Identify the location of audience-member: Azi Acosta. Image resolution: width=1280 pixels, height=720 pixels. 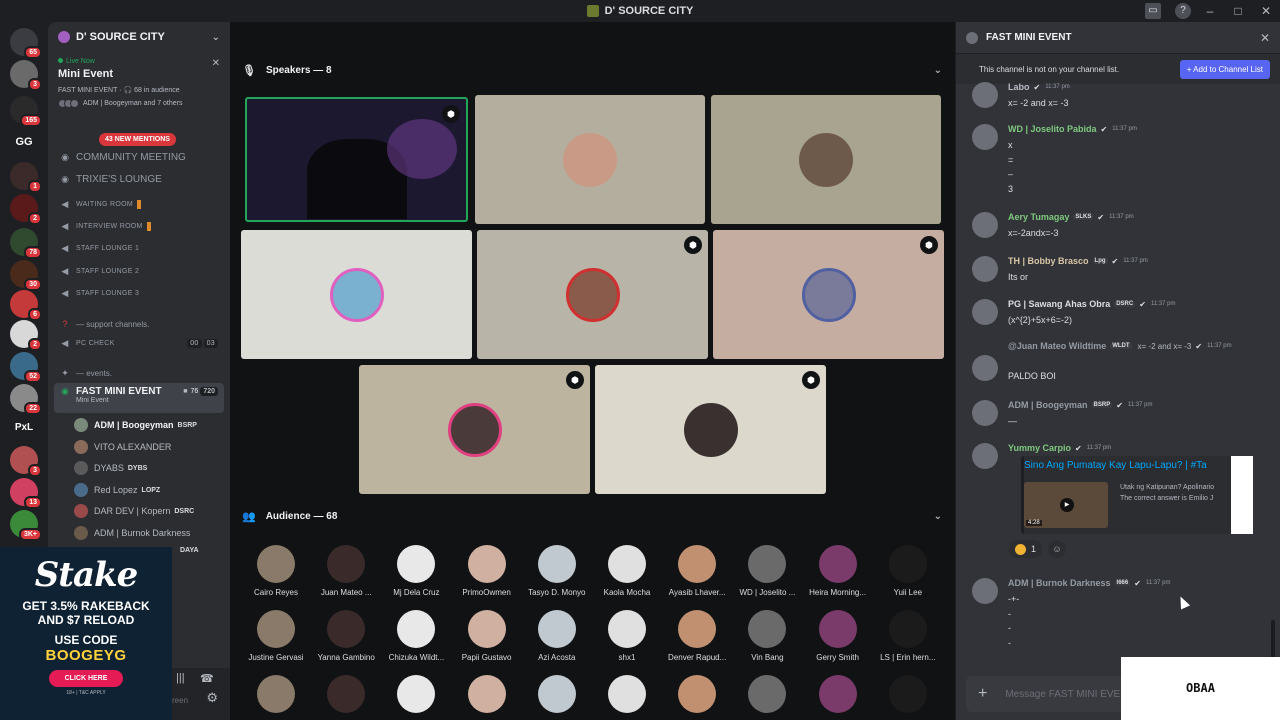
(557, 636).